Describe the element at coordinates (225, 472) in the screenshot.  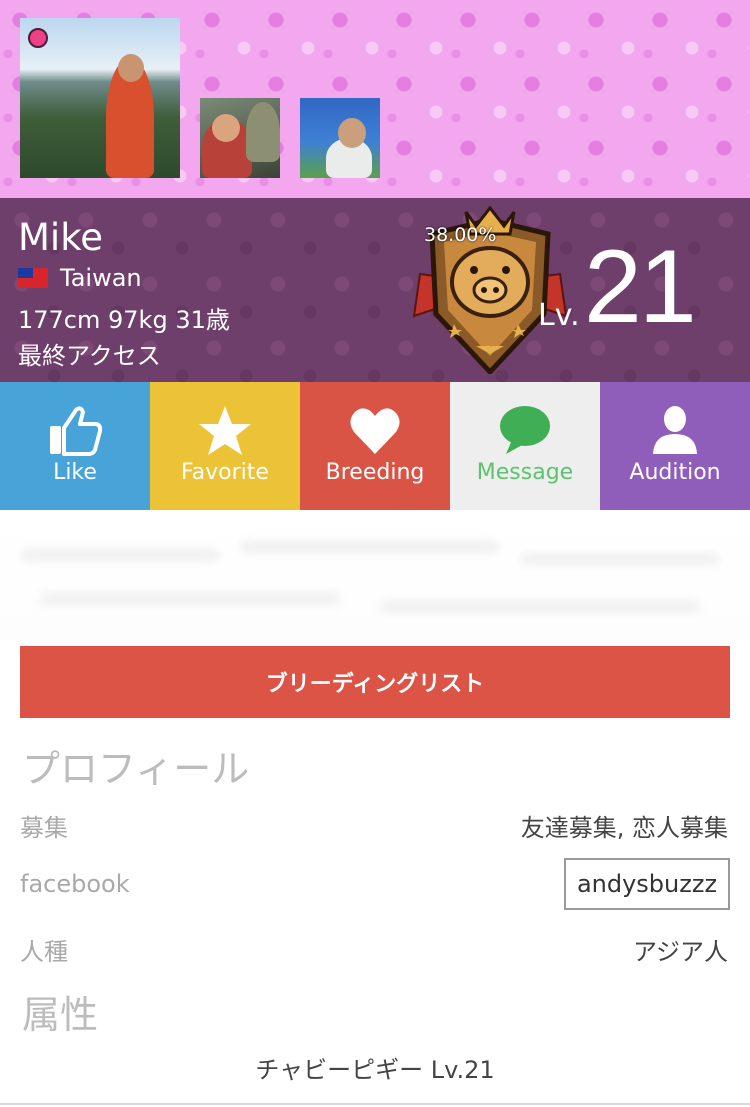
I see `favorite-label: Favorite` at that location.